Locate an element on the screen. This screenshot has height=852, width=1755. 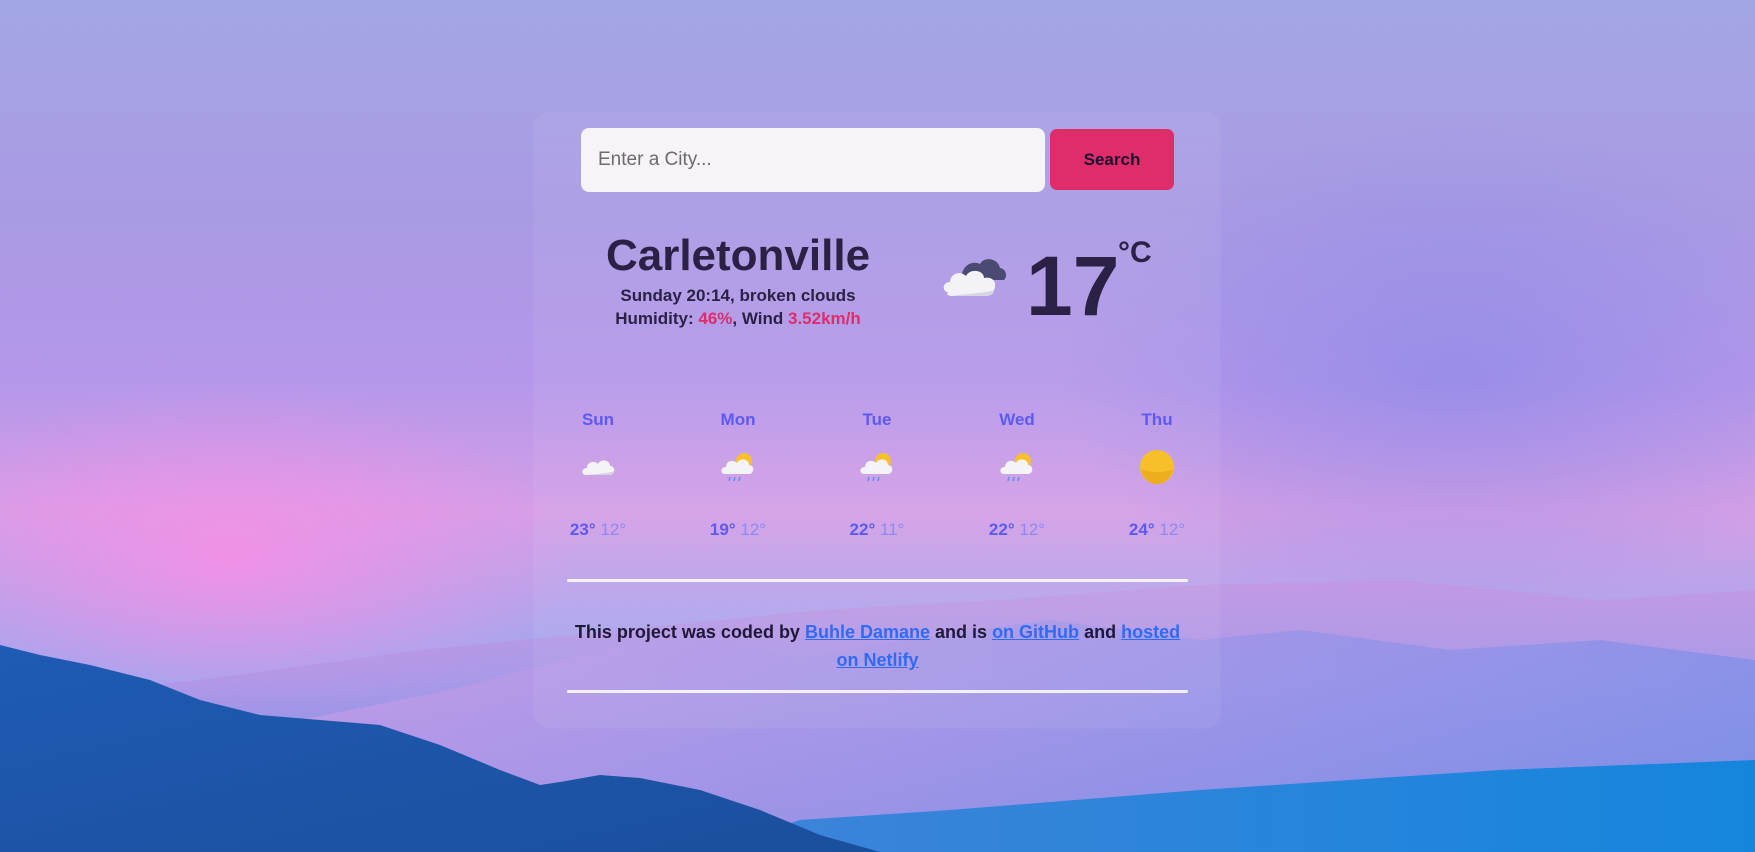
forecast-day: Tue 22° 11° is located at coordinates (877, 475).